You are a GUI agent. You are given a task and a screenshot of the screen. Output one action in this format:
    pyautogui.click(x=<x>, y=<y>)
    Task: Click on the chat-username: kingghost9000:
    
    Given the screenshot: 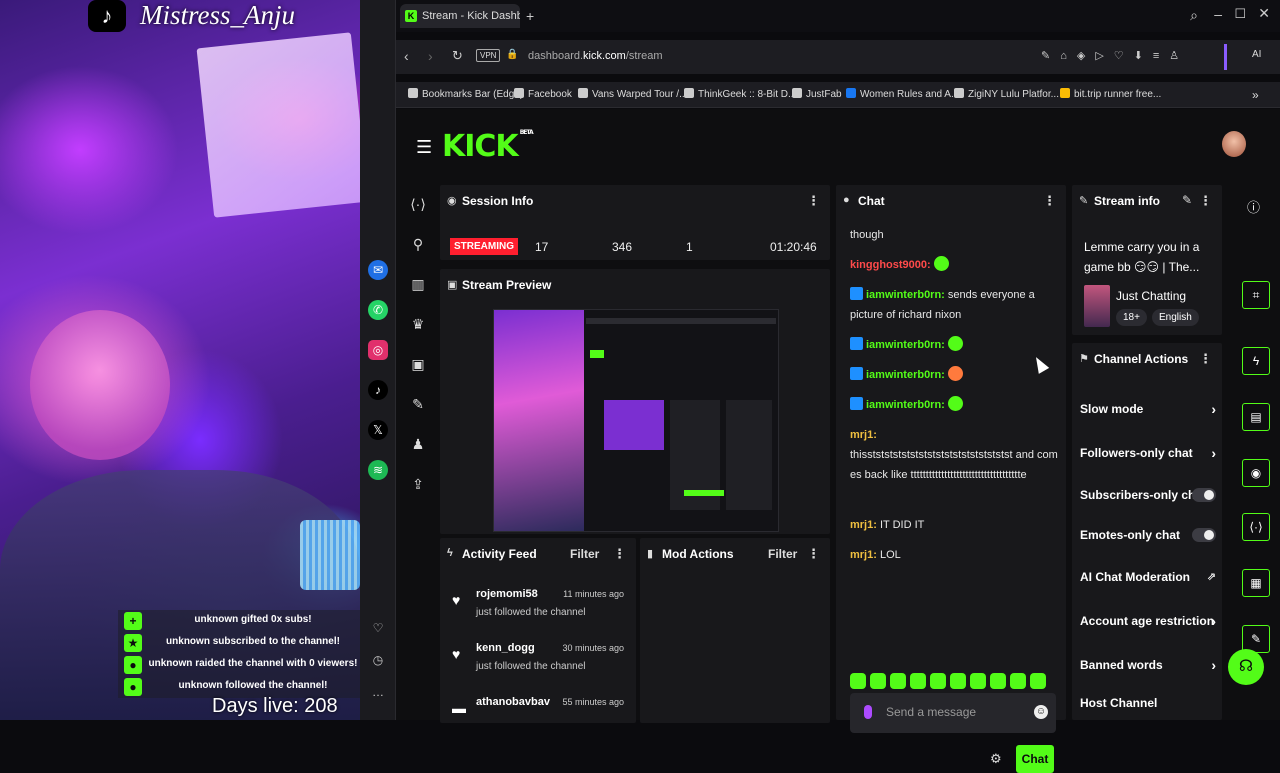 What is the action you would take?
    pyautogui.click(x=890, y=265)
    